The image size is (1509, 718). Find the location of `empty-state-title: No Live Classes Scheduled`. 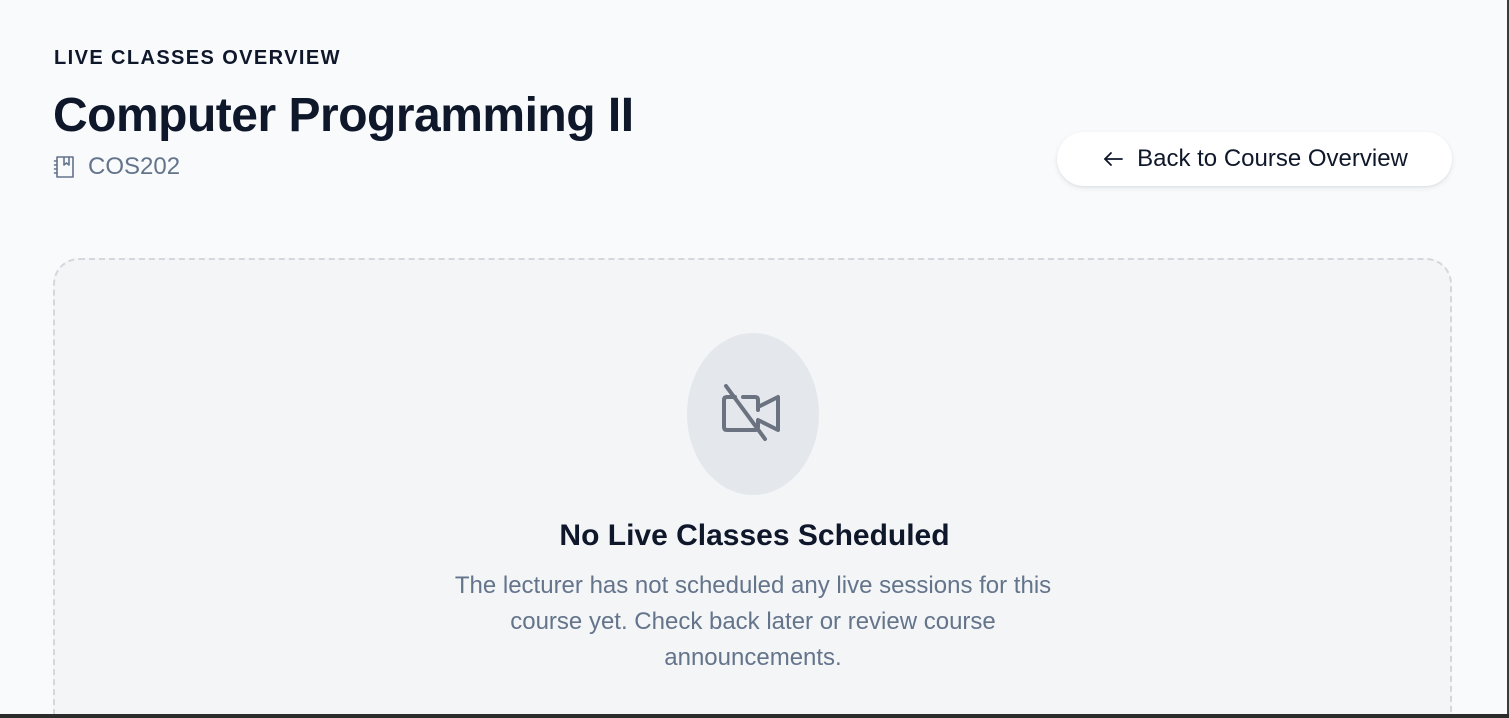

empty-state-title: No Live Classes Scheduled is located at coordinates (754, 535).